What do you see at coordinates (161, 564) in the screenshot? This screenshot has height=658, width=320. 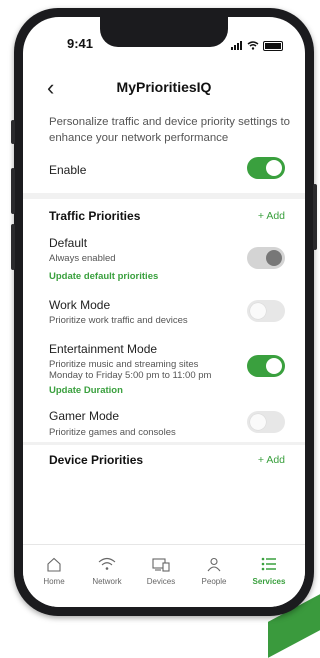 I see `devices-icon` at bounding box center [161, 564].